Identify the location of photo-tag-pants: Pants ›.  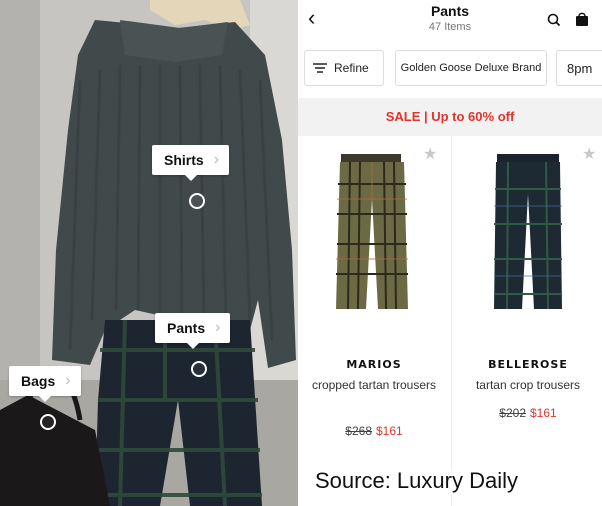
(193, 331).